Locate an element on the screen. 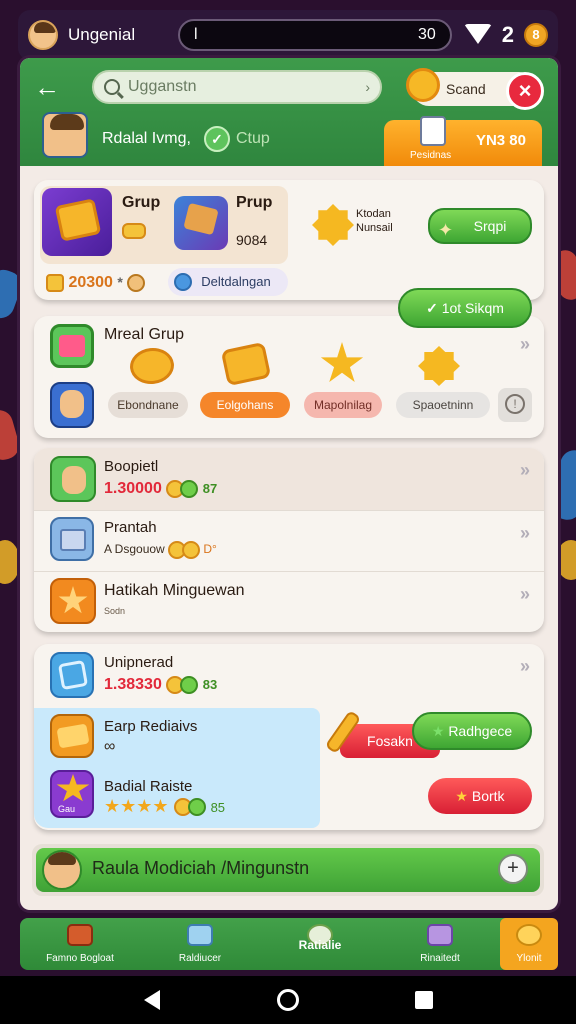 The width and height of the screenshot is (576, 1024). reward-title-2: Badial Raiste is located at coordinates (148, 786).